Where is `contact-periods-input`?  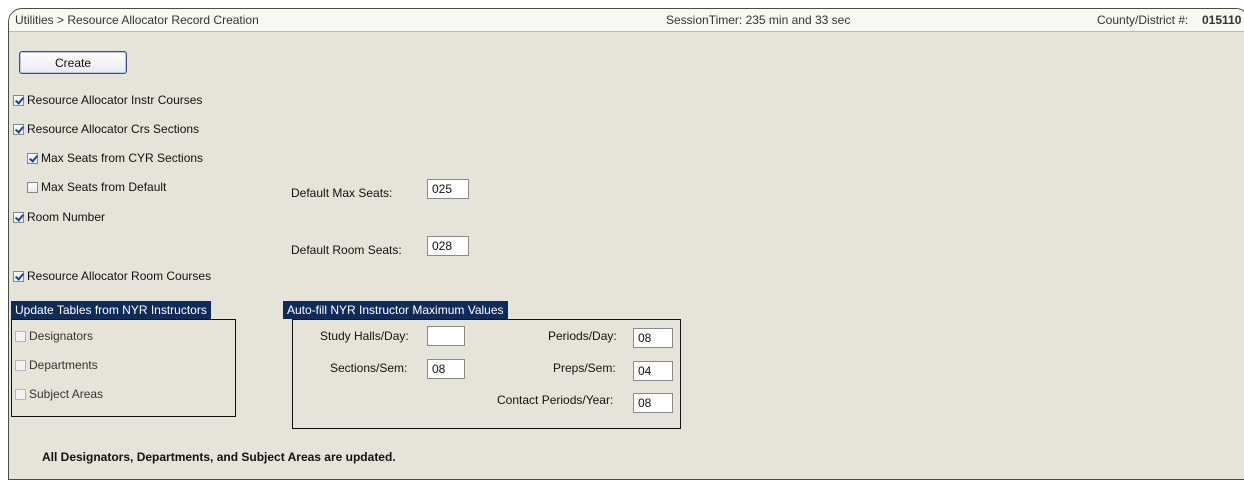
contact-periods-input is located at coordinates (653, 403).